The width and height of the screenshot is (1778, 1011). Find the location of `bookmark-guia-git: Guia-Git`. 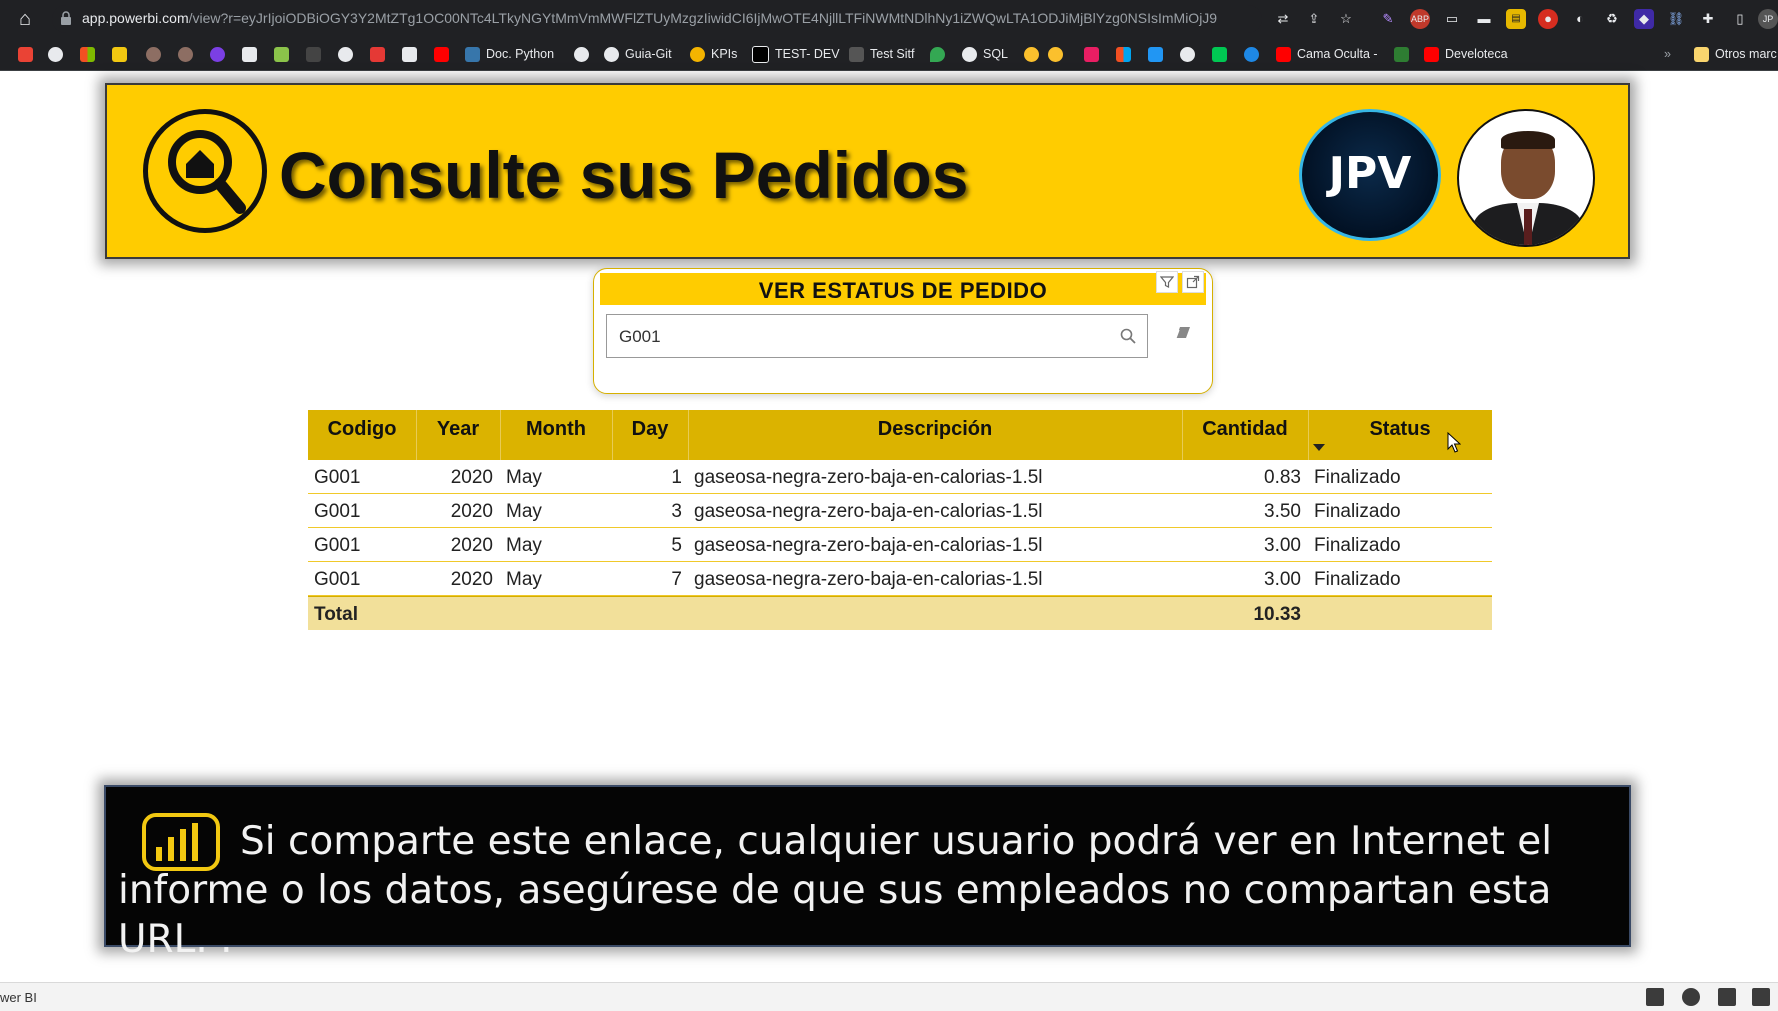

bookmark-guia-git: Guia-Git is located at coordinates (638, 54).